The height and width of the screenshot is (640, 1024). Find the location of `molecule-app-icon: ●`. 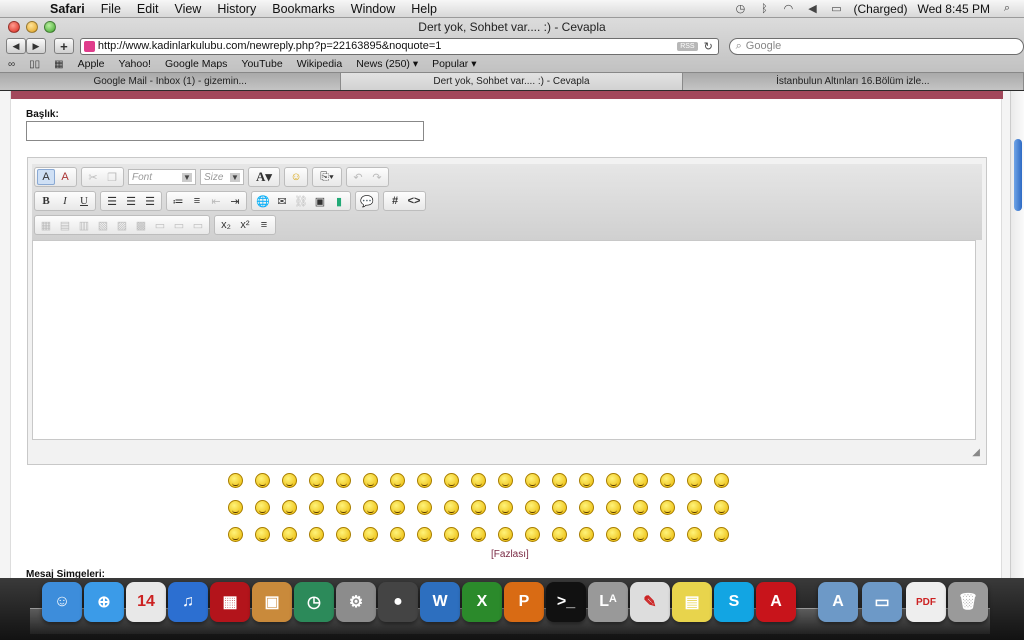

molecule-app-icon: ● is located at coordinates (398, 602).